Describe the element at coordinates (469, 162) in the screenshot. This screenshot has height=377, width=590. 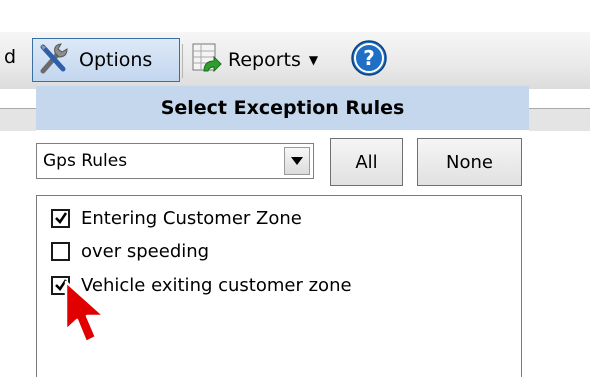
I see `select-none-button: None` at that location.